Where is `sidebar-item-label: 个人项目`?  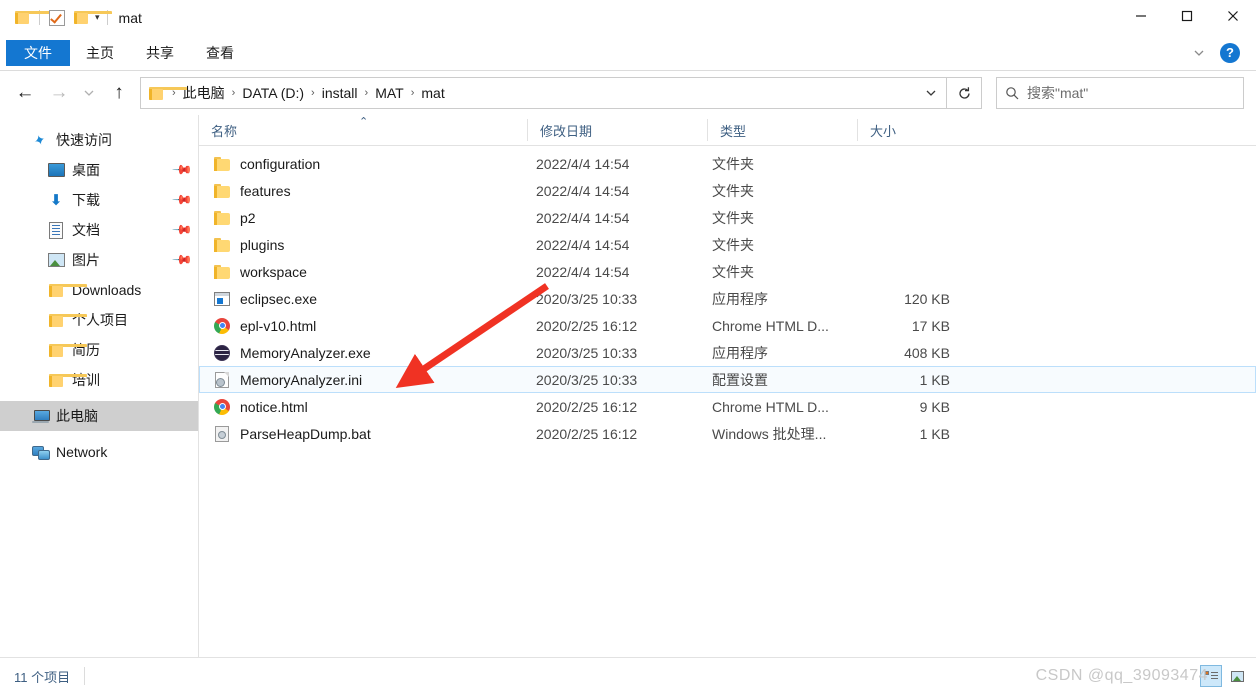 sidebar-item-label: 个人项目 is located at coordinates (100, 320).